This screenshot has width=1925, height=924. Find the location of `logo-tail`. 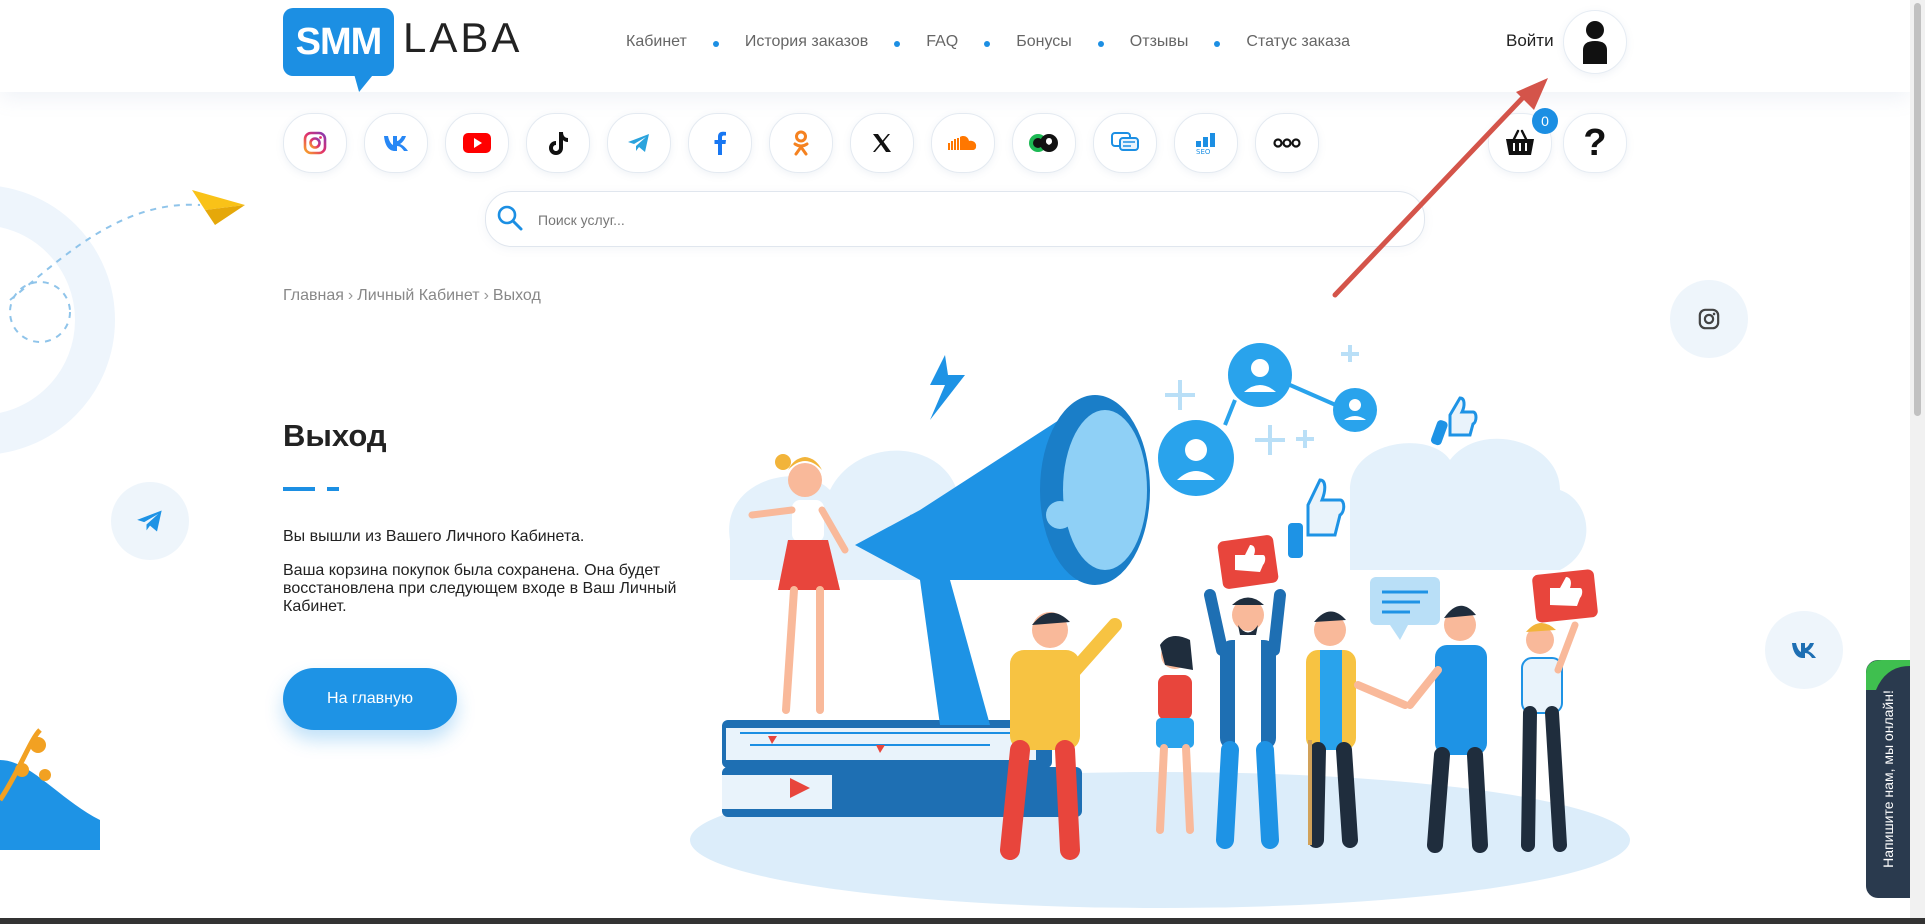

logo-tail is located at coordinates (363, 81).